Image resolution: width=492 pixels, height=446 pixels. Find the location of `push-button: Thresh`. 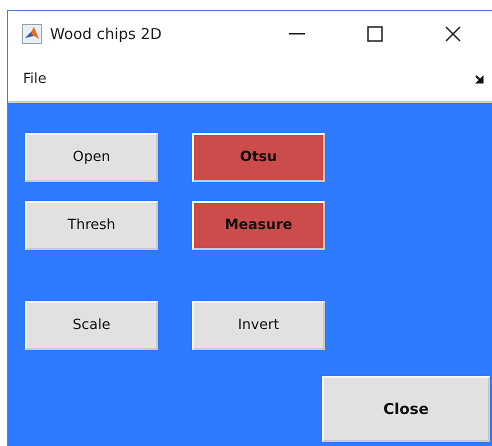

push-button: Thresh is located at coordinates (91, 225).